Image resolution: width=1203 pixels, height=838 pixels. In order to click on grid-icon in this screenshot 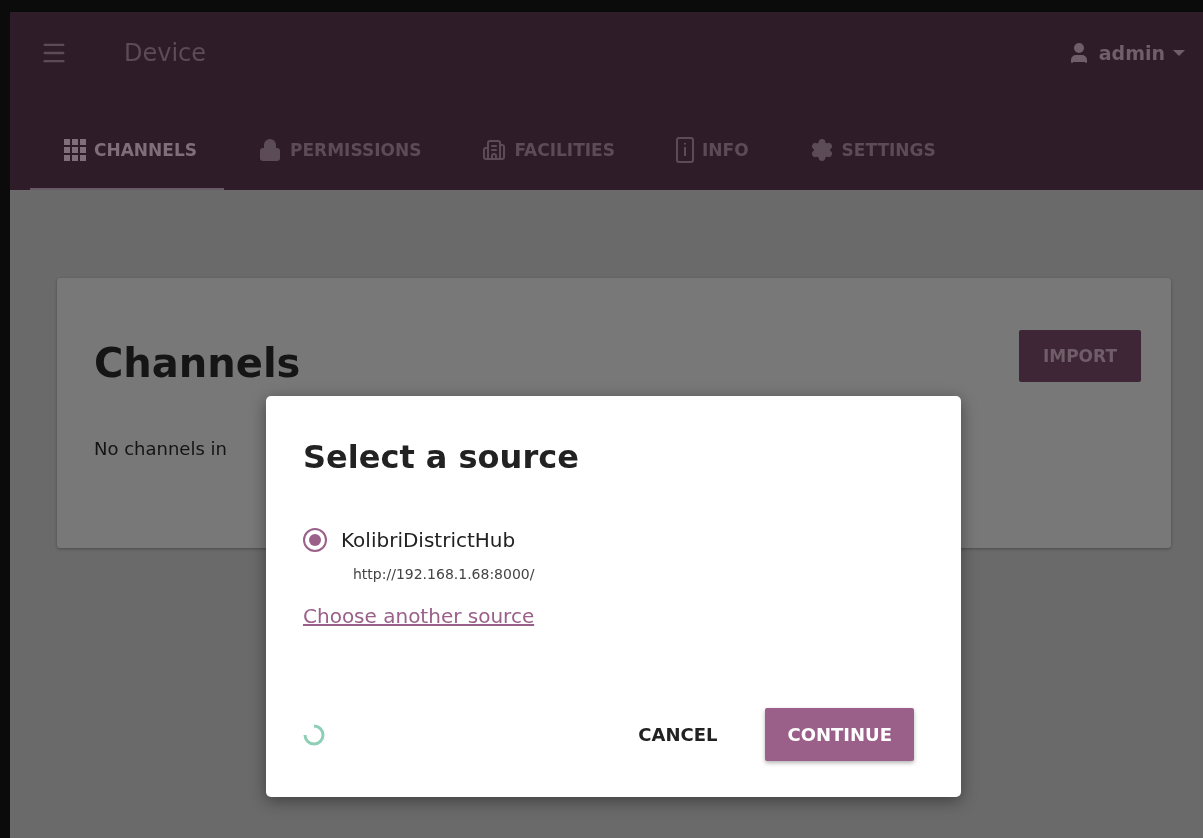, I will do `click(75, 150)`.